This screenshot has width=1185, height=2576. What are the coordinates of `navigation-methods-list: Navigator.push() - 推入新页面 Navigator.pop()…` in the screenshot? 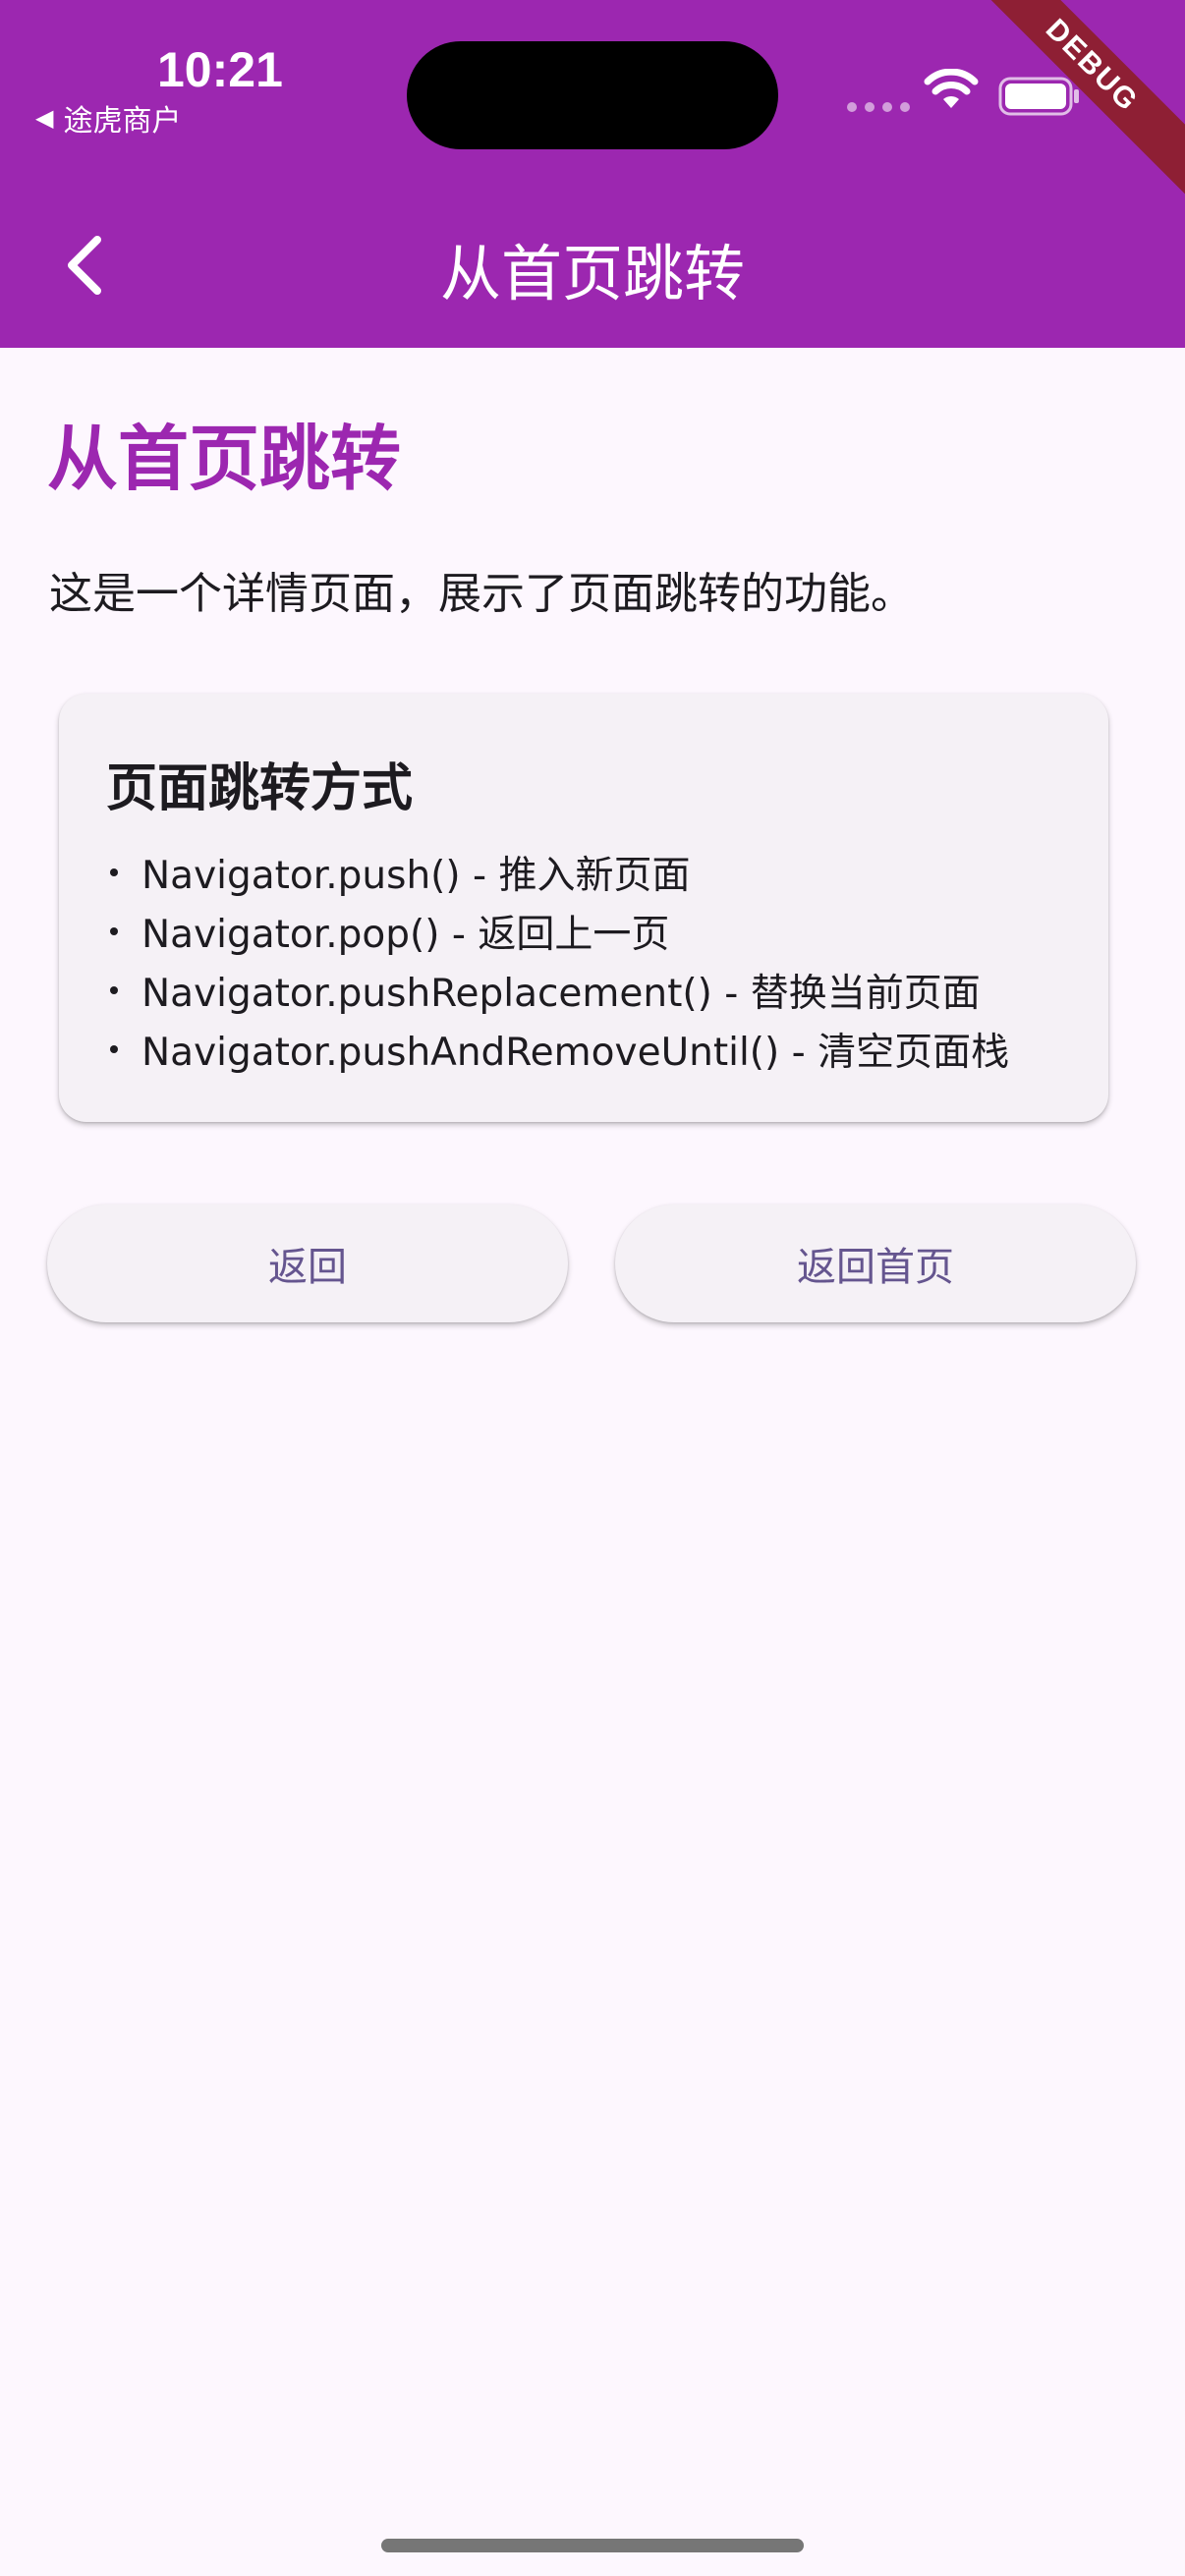 It's located at (558, 961).